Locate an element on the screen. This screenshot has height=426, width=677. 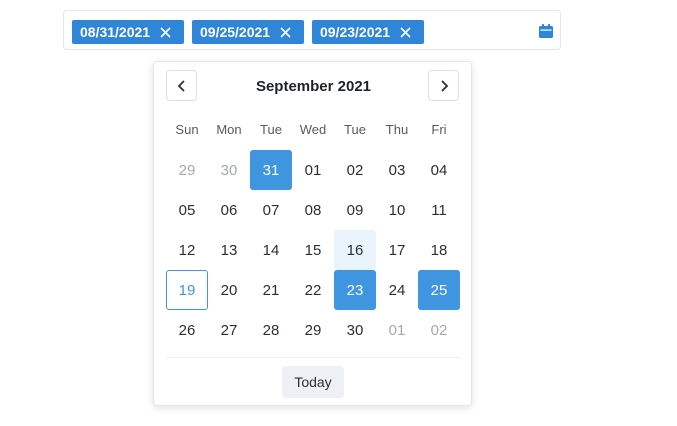
day-cell: 15 is located at coordinates (313, 250).